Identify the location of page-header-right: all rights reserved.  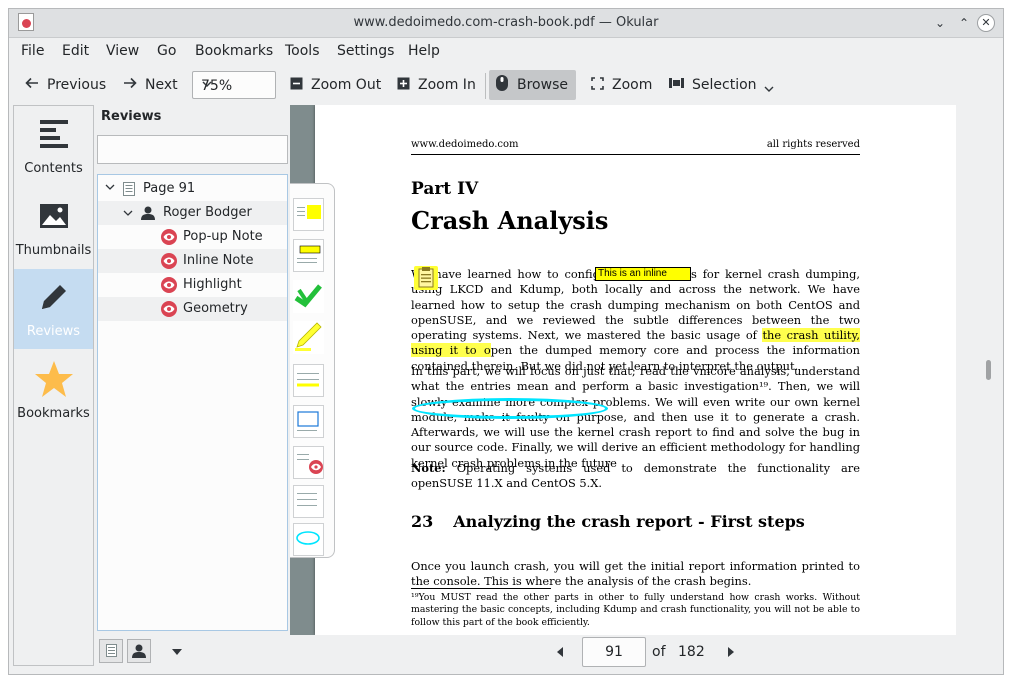
(813, 144).